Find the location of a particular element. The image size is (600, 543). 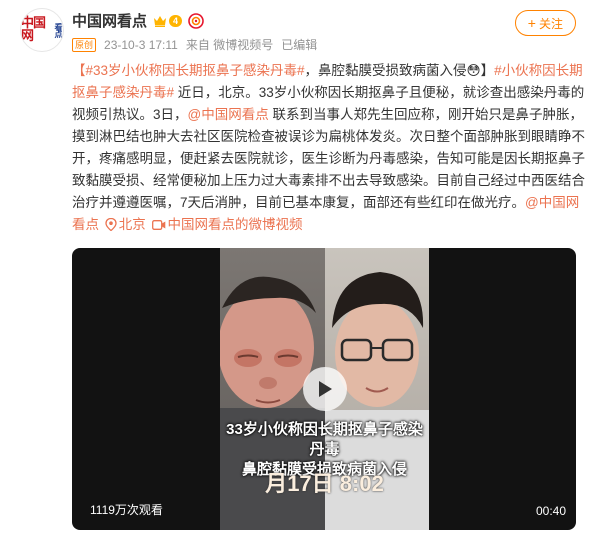

post-source: 来自 微博视频号 is located at coordinates (229, 44).